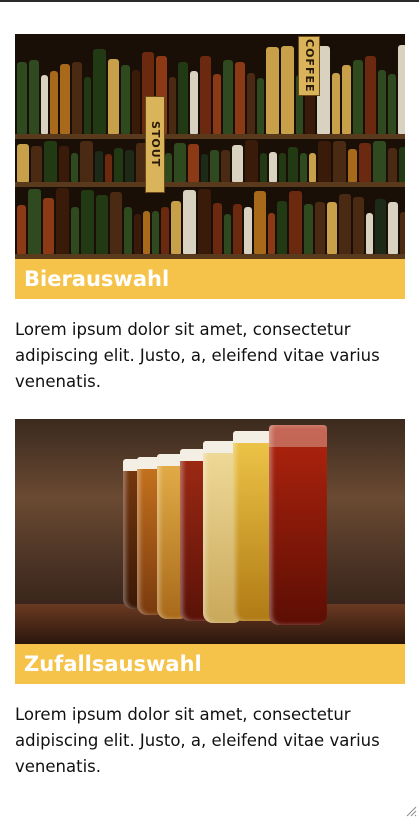 Image resolution: width=419 pixels, height=819 pixels. Describe the element at coordinates (411, 811) in the screenshot. I see `resize-grip-icon` at that location.